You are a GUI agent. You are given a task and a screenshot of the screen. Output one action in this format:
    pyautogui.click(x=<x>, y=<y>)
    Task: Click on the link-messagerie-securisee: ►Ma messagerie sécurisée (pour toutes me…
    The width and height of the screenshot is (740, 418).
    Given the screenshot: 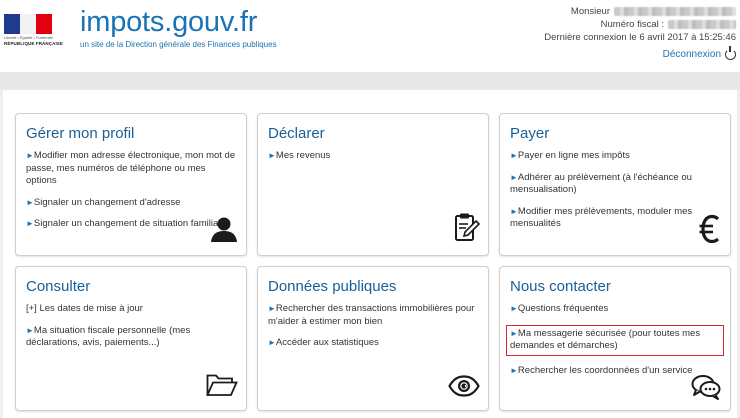 What is the action you would take?
    pyautogui.click(x=615, y=340)
    